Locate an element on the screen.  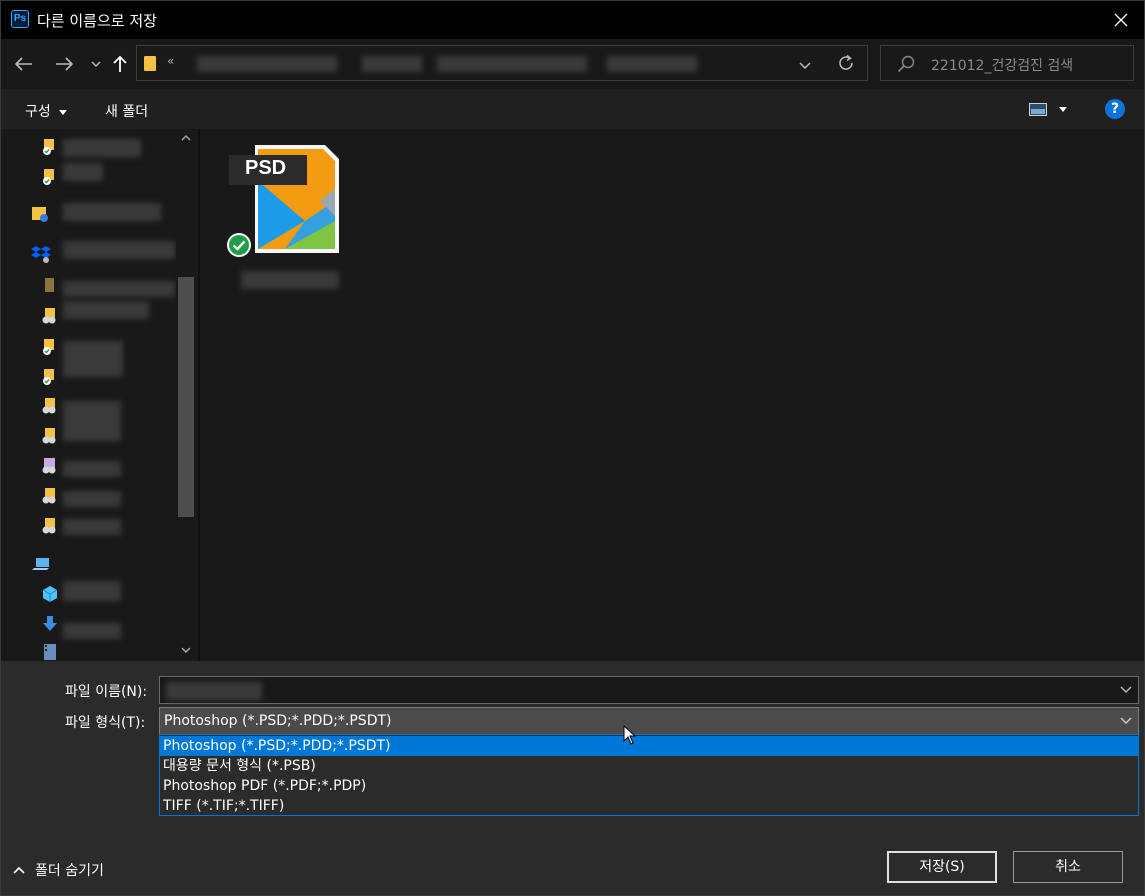
nav-pane-scrollbar is located at coordinates (186, 395).